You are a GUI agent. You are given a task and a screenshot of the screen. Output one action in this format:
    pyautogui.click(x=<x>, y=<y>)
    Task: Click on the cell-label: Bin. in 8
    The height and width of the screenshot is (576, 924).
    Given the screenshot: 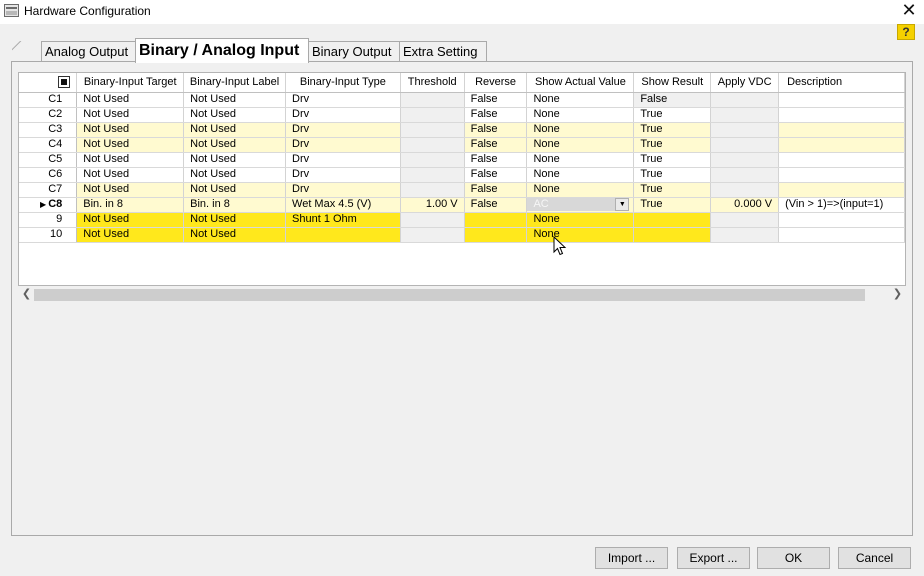 What is the action you would take?
    pyautogui.click(x=235, y=205)
    